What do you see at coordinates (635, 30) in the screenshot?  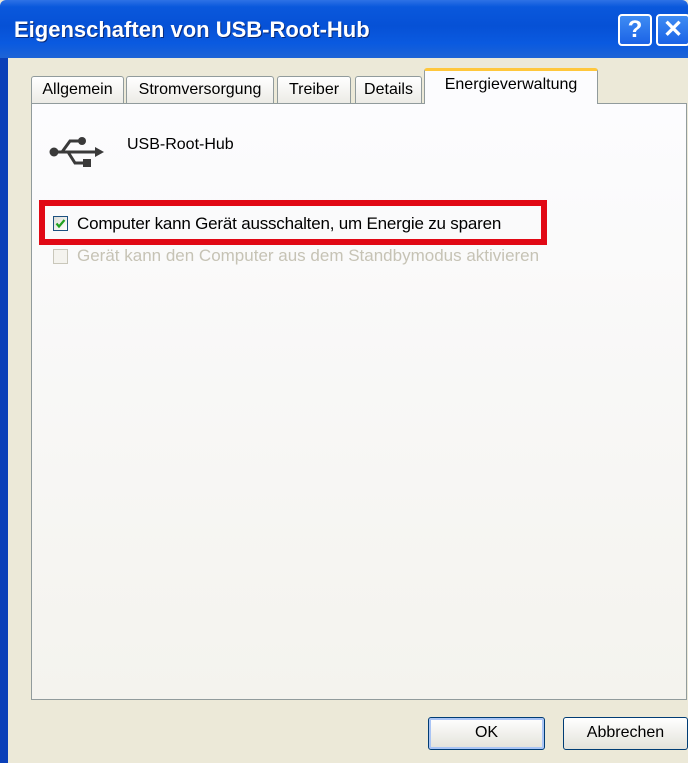 I see `help-button: ?` at bounding box center [635, 30].